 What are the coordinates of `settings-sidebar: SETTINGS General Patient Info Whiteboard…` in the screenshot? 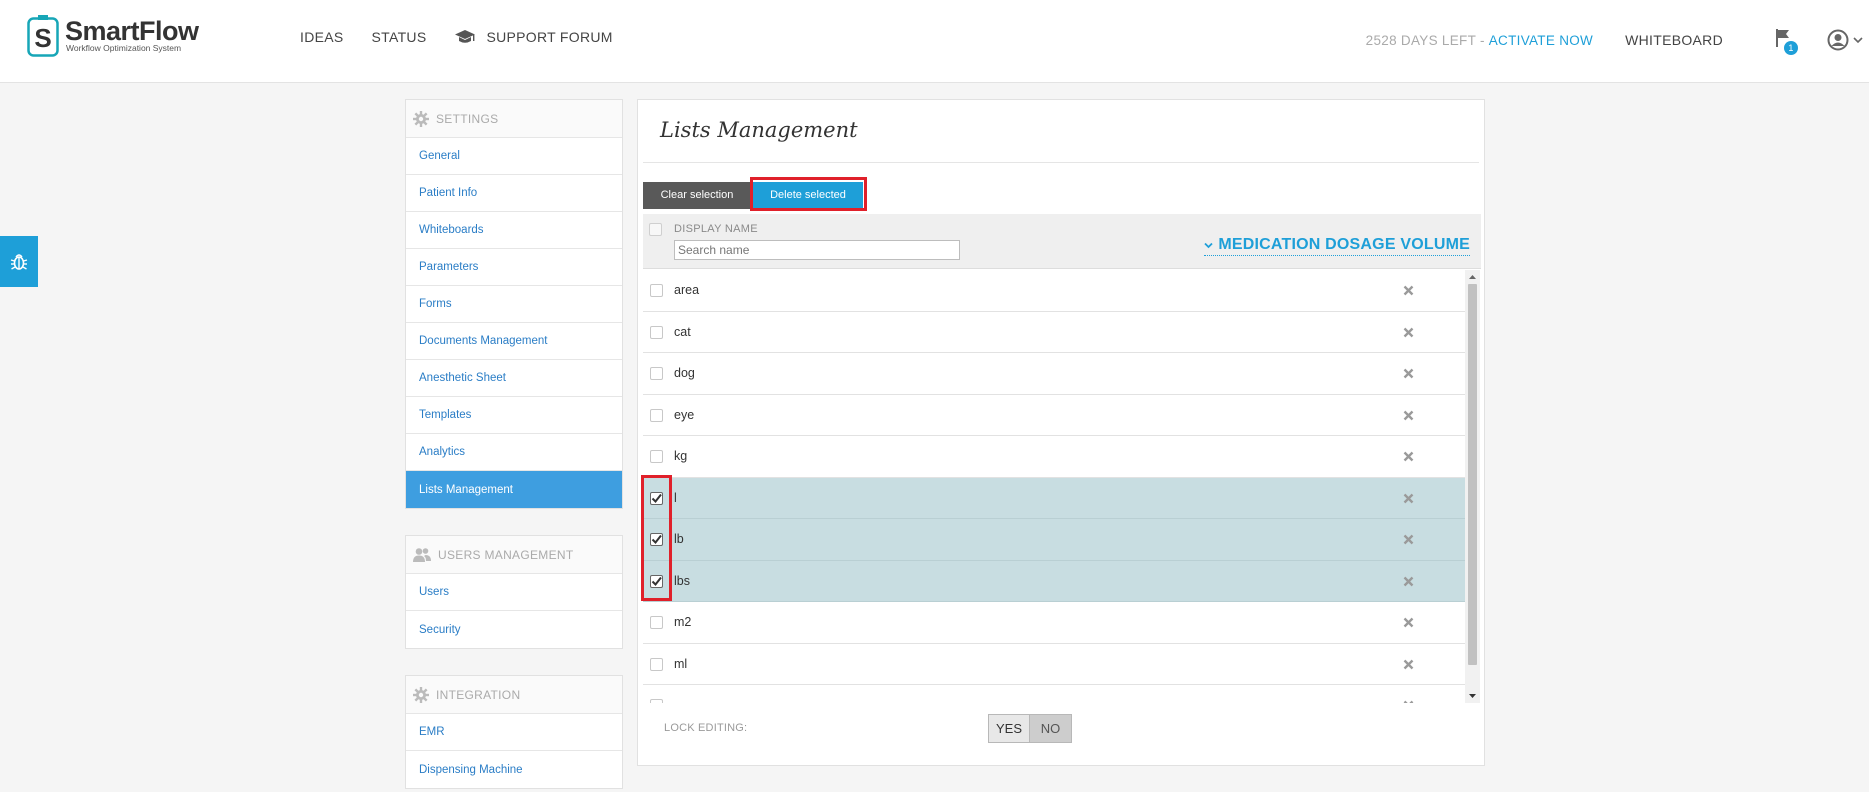 It's located at (514, 445).